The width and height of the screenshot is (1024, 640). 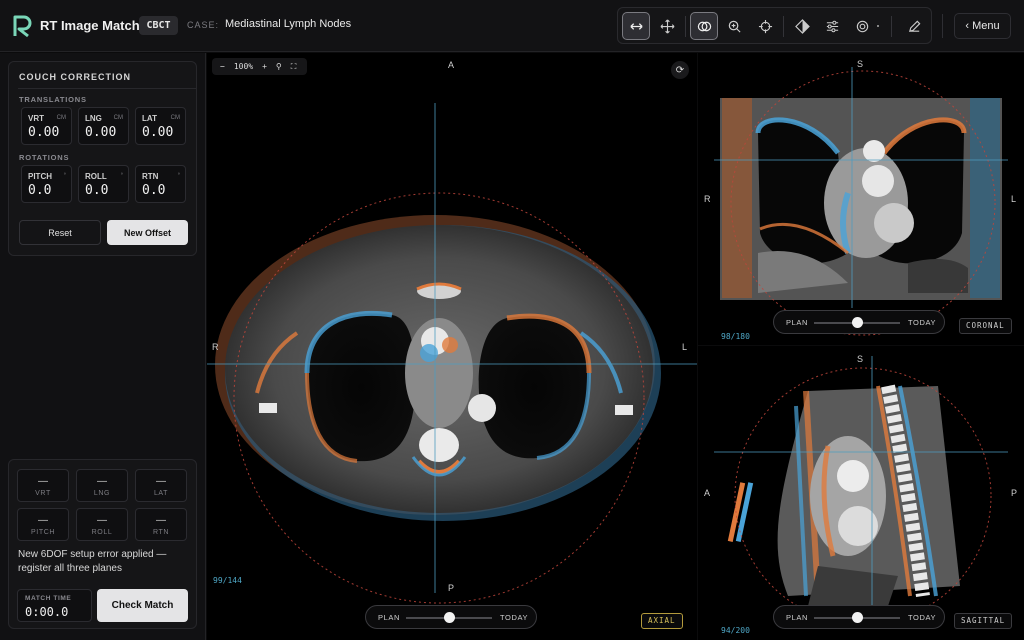 I want to click on error-cell-lng: — LNG, so click(x=102, y=485).